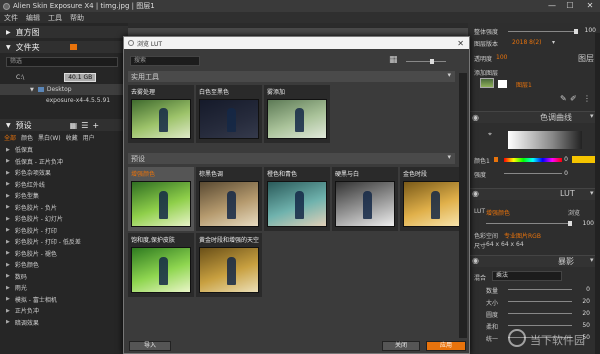 The width and height of the screenshot is (600, 354). What do you see at coordinates (49, 137) in the screenshot?
I see `tab-bw: 黑白(W)` at bounding box center [49, 137].